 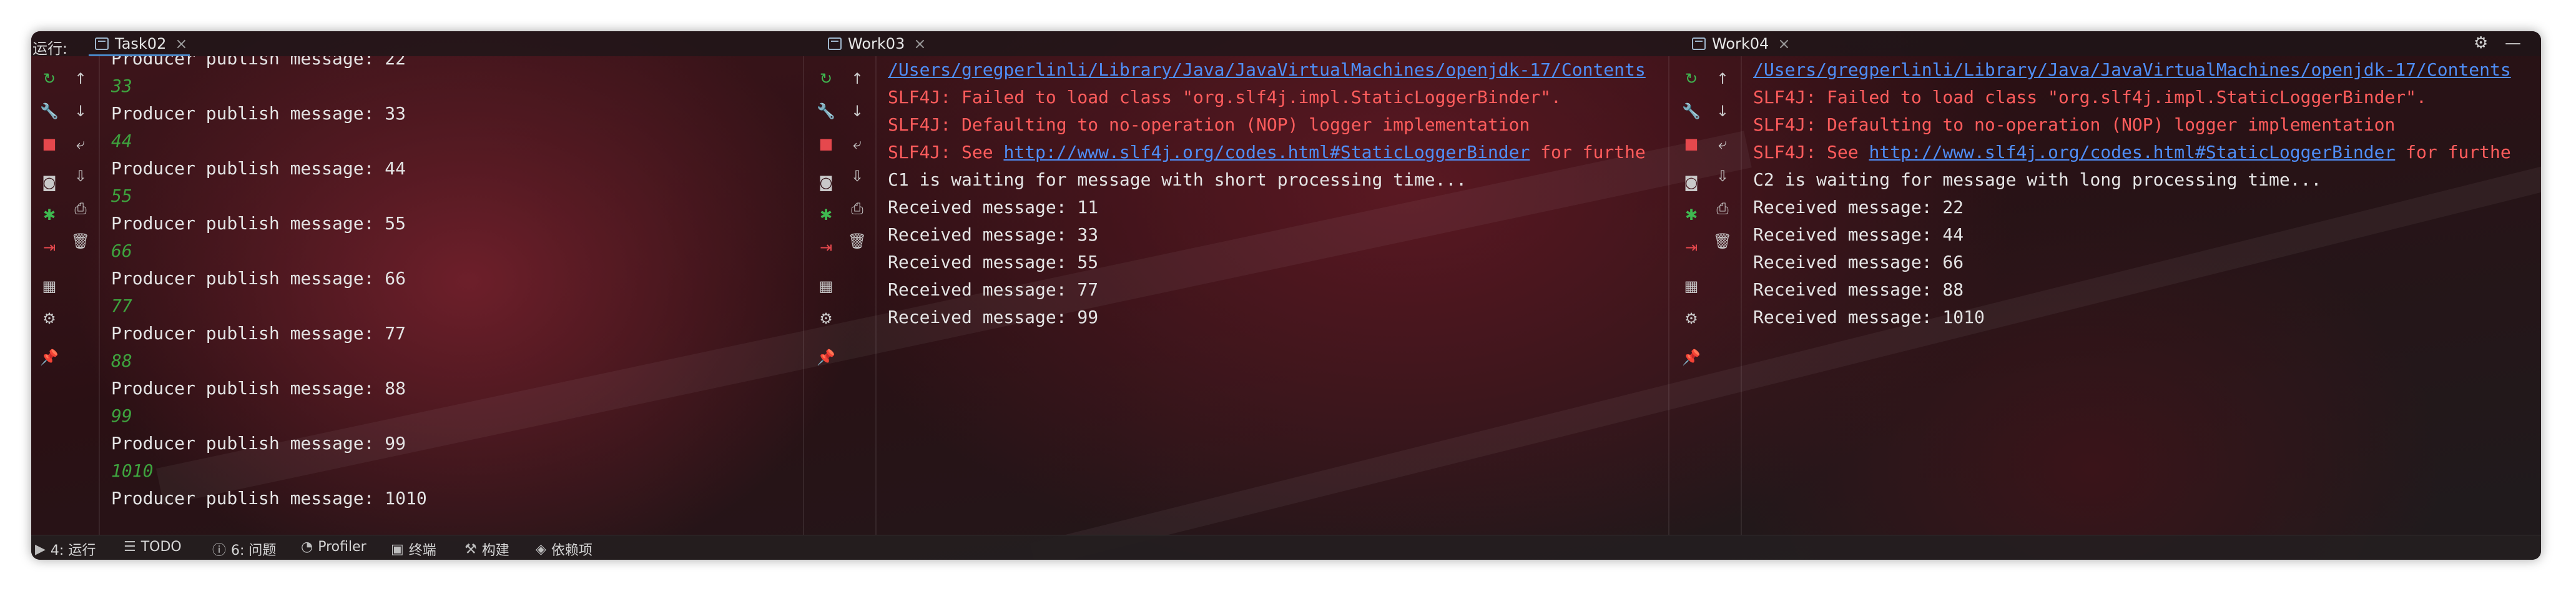 I want to click on minimize-icon: —, so click(x=2513, y=43).